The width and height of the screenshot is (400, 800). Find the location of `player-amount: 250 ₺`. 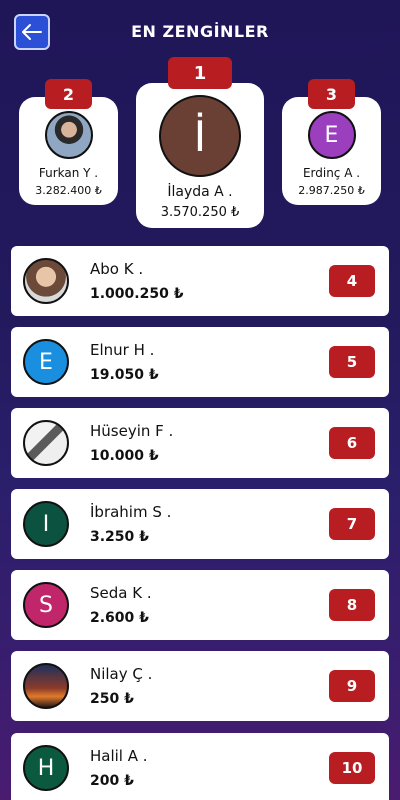

player-amount: 250 ₺ is located at coordinates (112, 699).